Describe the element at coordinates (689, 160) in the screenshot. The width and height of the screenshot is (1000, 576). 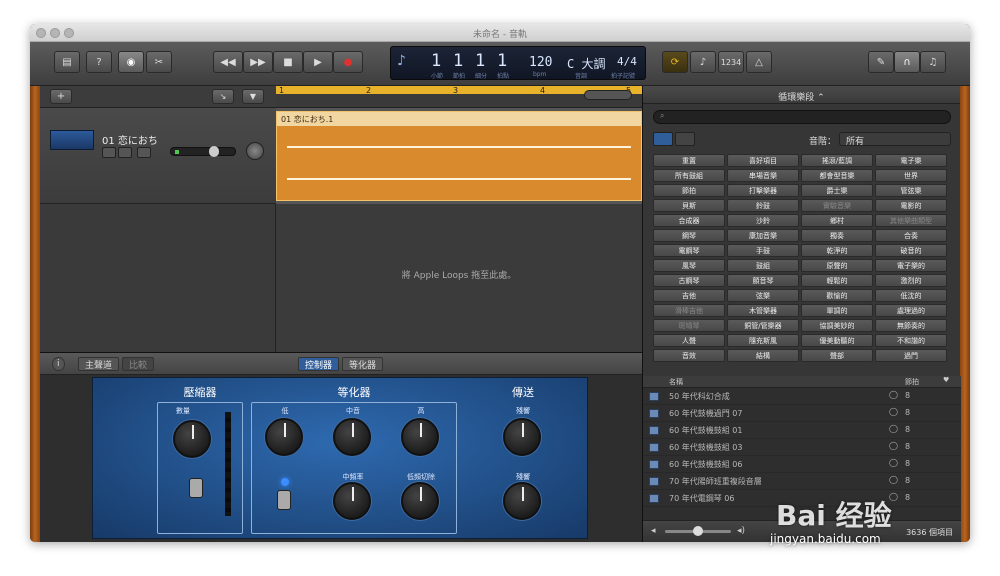
I see `keyword-button: 重置` at that location.